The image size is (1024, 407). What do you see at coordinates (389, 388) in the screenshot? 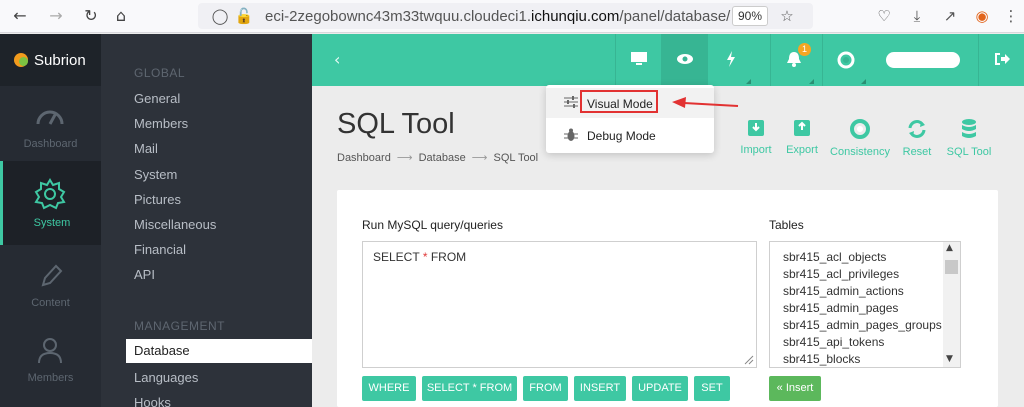
I see `where-button: WHERE` at bounding box center [389, 388].